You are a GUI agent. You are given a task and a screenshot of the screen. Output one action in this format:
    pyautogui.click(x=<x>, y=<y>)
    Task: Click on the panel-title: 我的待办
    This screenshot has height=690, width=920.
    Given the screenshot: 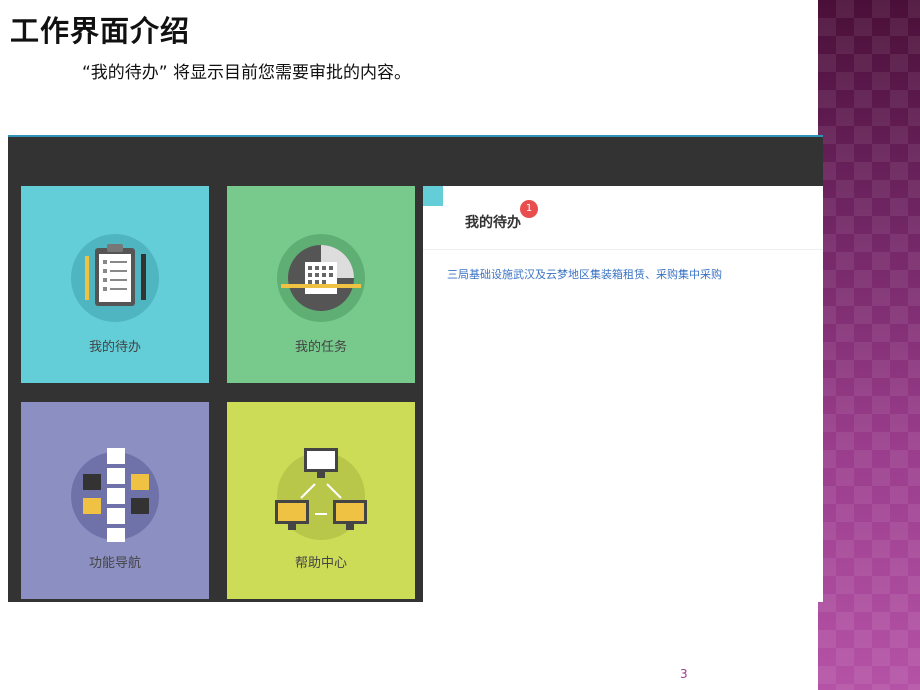 What is the action you would take?
    pyautogui.click(x=493, y=223)
    